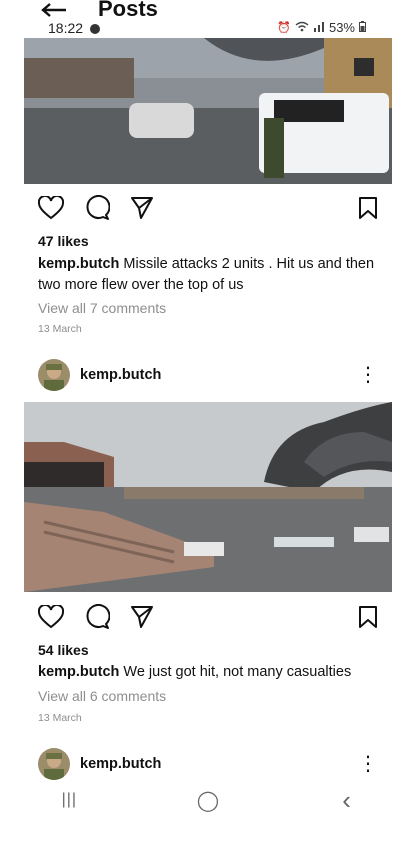 The image size is (416, 848). I want to click on home-icon: ◯, so click(208, 800).